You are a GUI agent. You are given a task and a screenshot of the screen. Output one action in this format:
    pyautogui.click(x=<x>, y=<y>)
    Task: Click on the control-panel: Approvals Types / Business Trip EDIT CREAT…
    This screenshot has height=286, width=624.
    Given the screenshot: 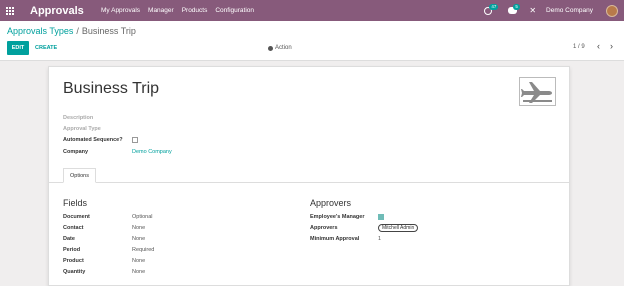 What is the action you would take?
    pyautogui.click(x=312, y=41)
    